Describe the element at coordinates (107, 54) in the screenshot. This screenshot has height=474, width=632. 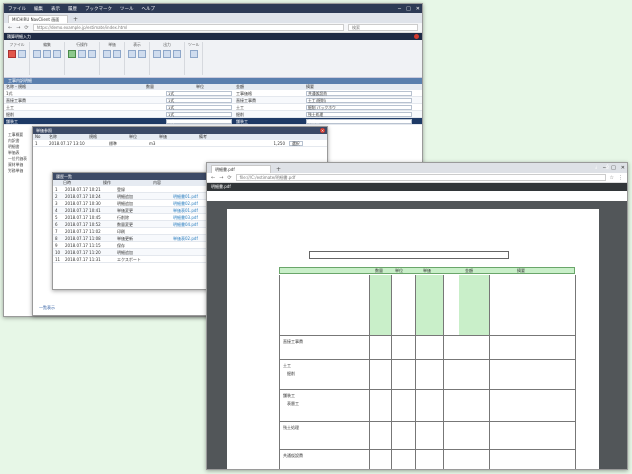
I see `unit-price-icon` at that location.